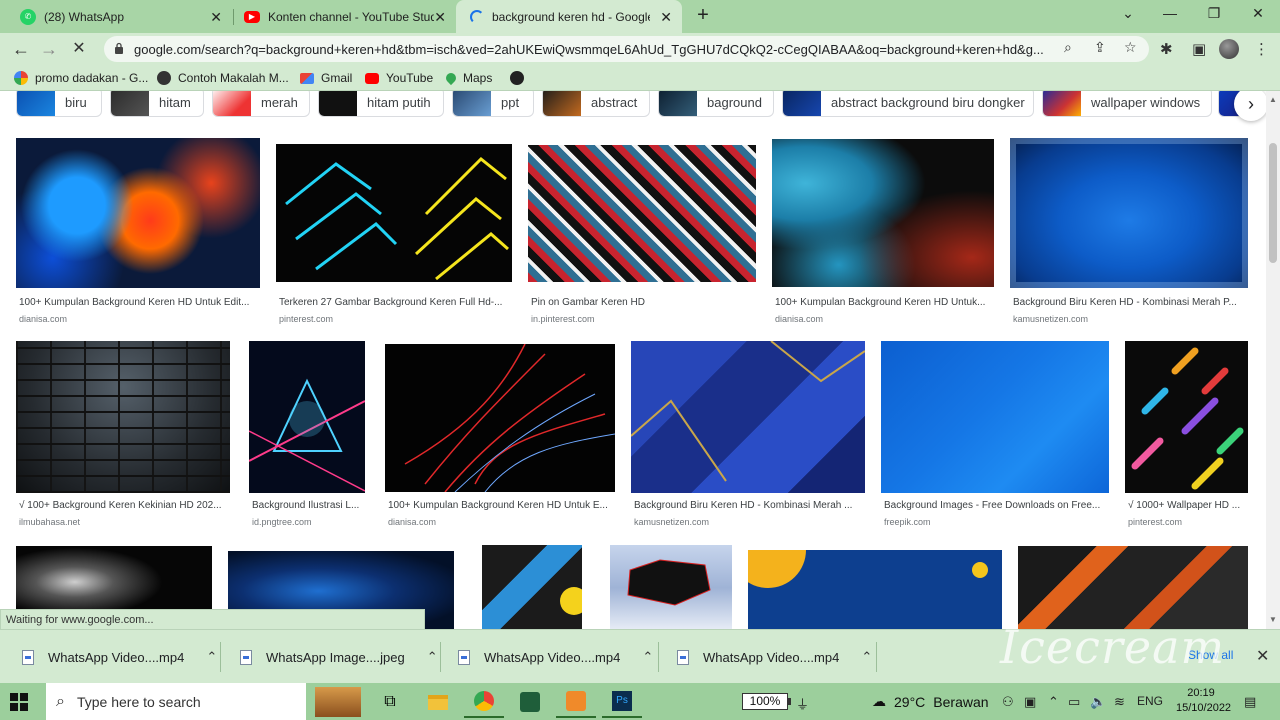  What do you see at coordinates (520, 78) in the screenshot?
I see `bookmark-globe` at bounding box center [520, 78].